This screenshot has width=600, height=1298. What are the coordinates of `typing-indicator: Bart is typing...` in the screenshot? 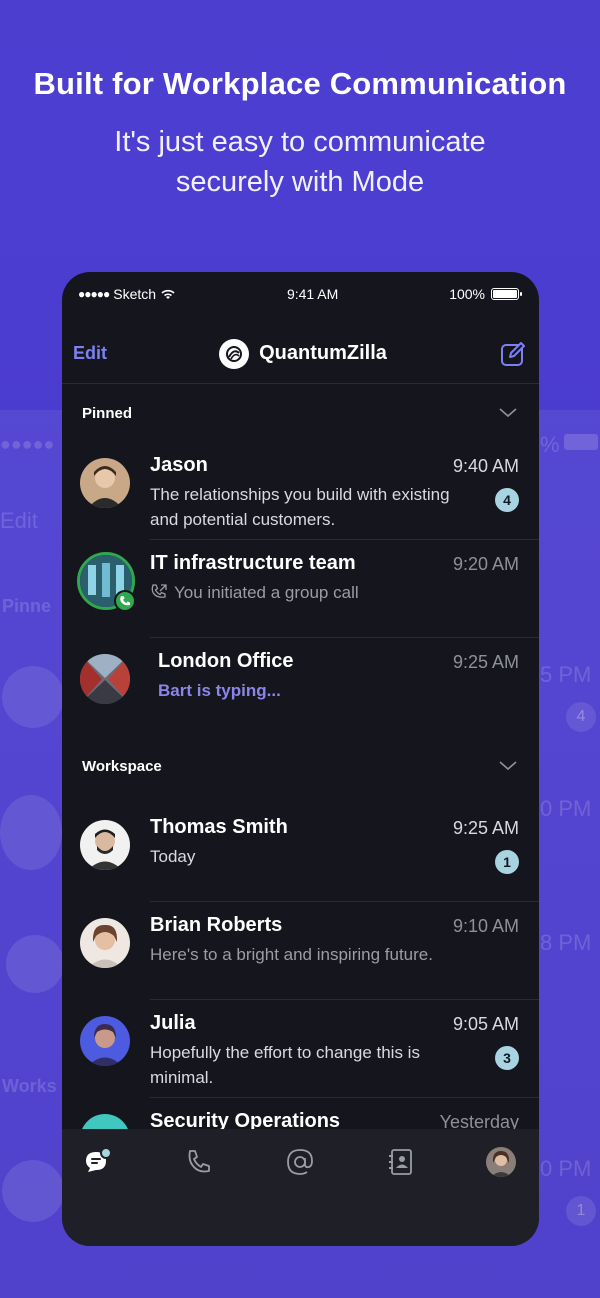 It's located at (219, 690).